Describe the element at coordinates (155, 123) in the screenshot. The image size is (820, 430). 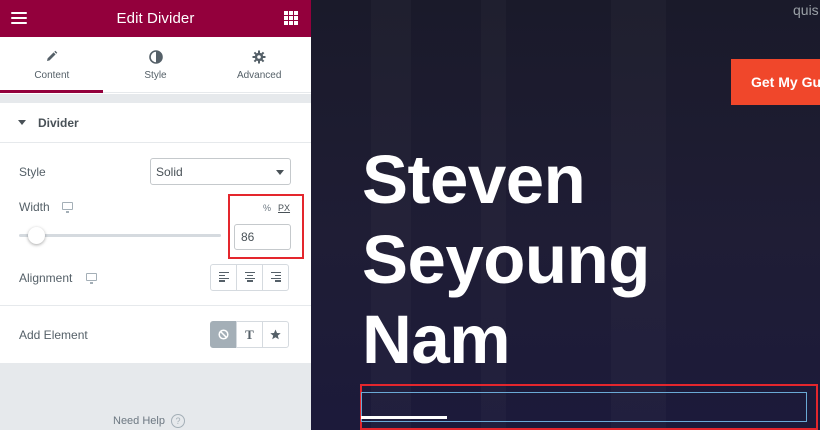
I see `divider-section-header: Divider` at that location.